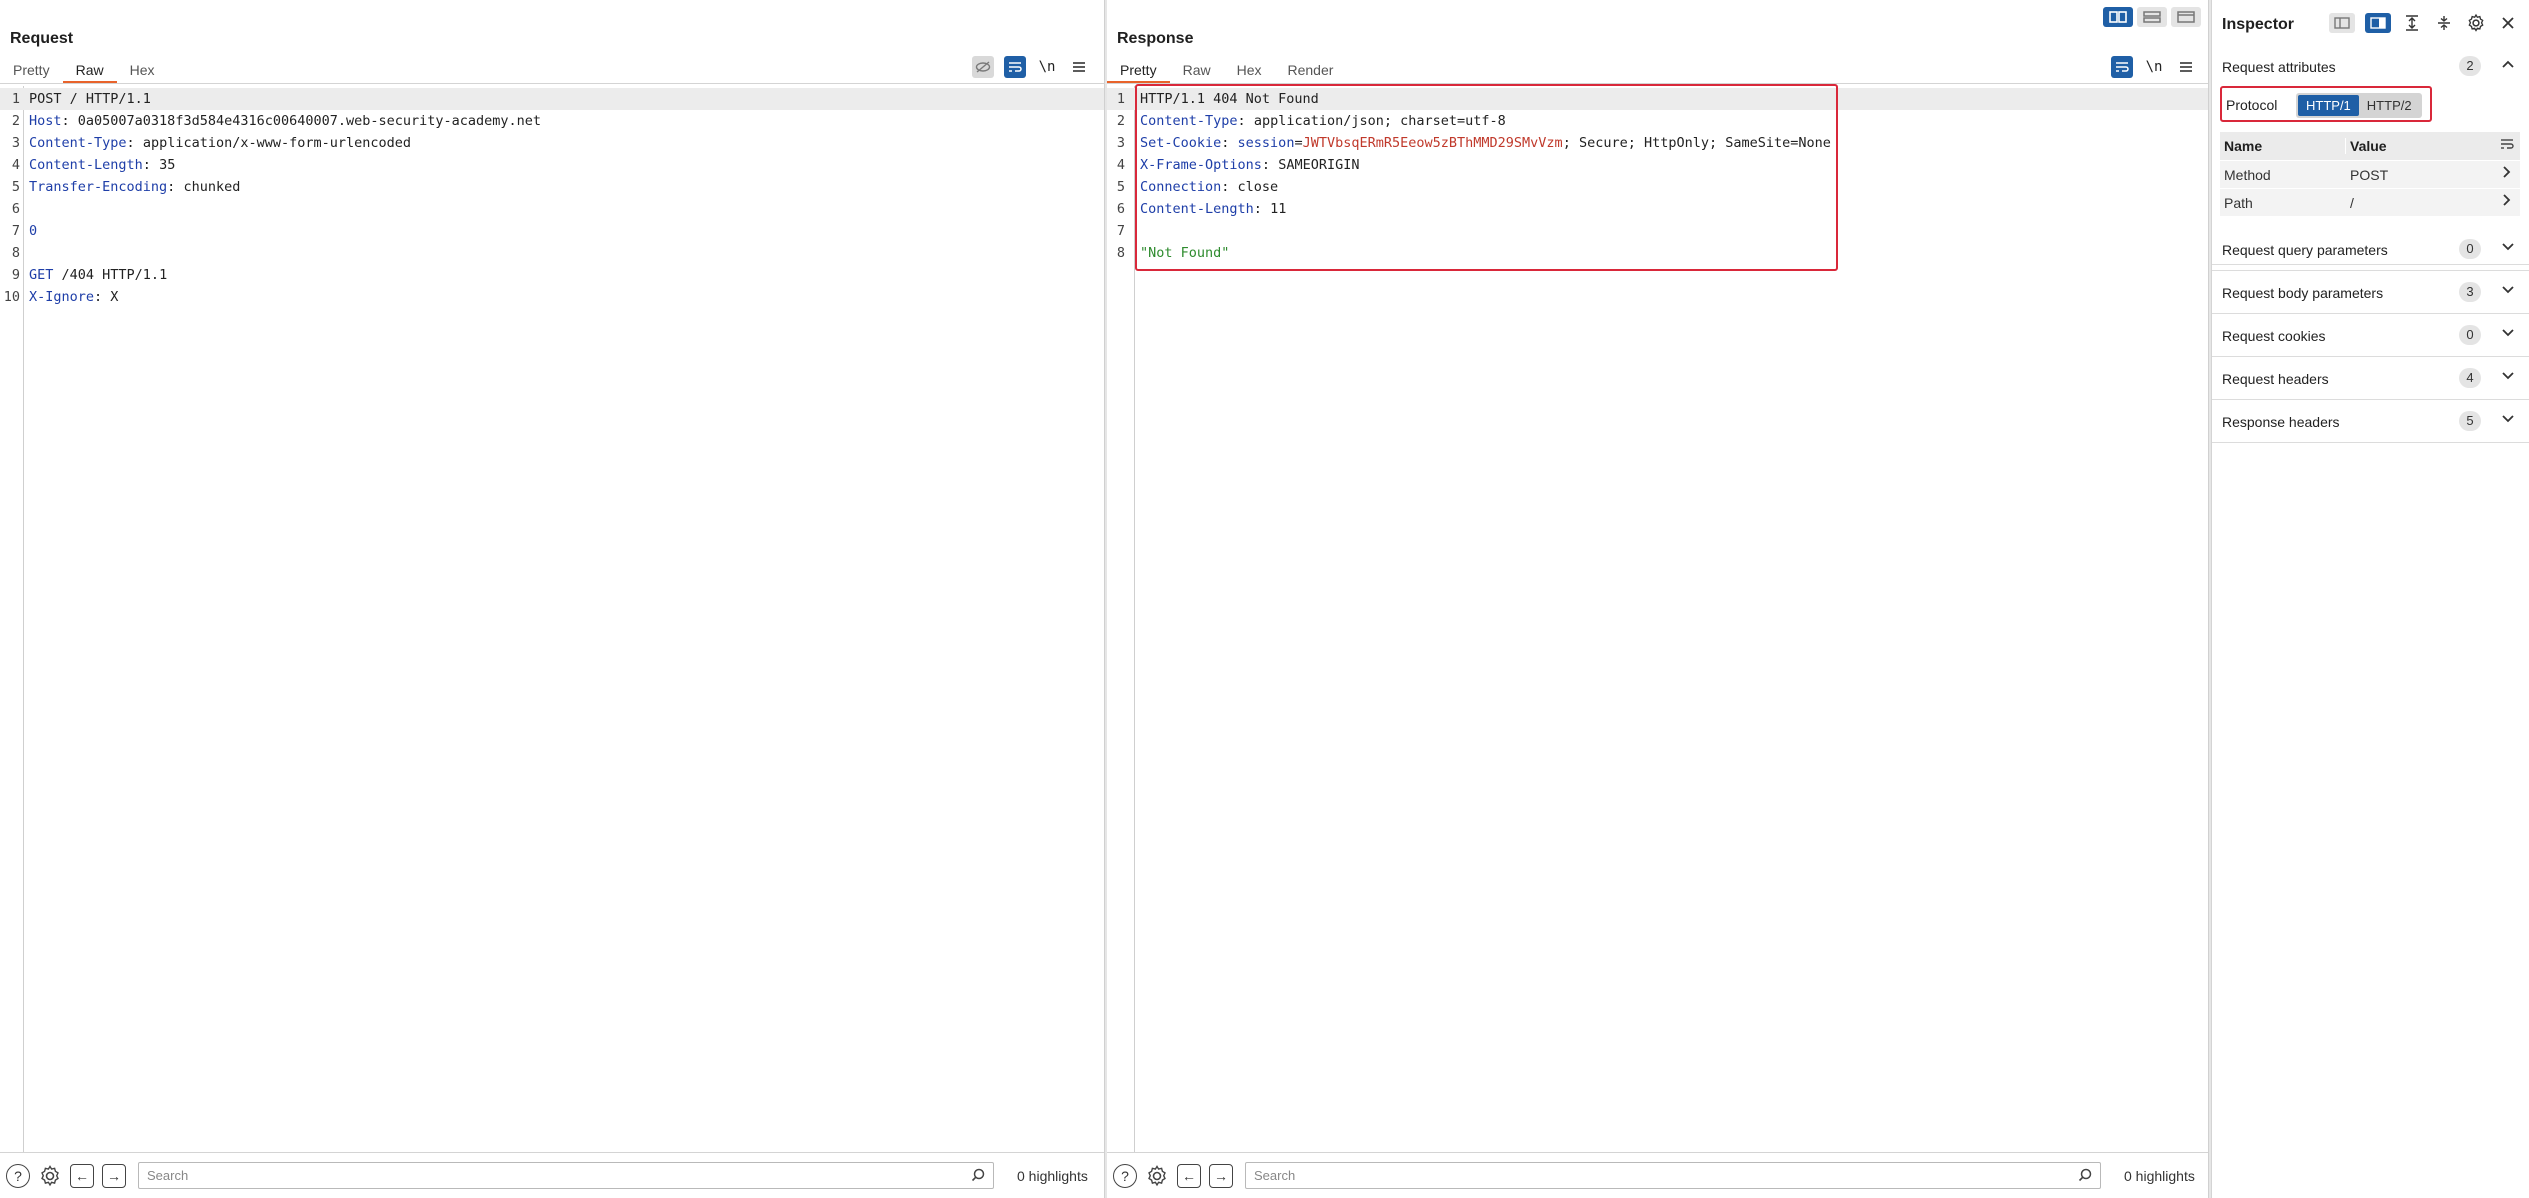 This screenshot has height=1198, width=2529. What do you see at coordinates (2508, 65) in the screenshot?
I see `chevron-up-icon` at bounding box center [2508, 65].